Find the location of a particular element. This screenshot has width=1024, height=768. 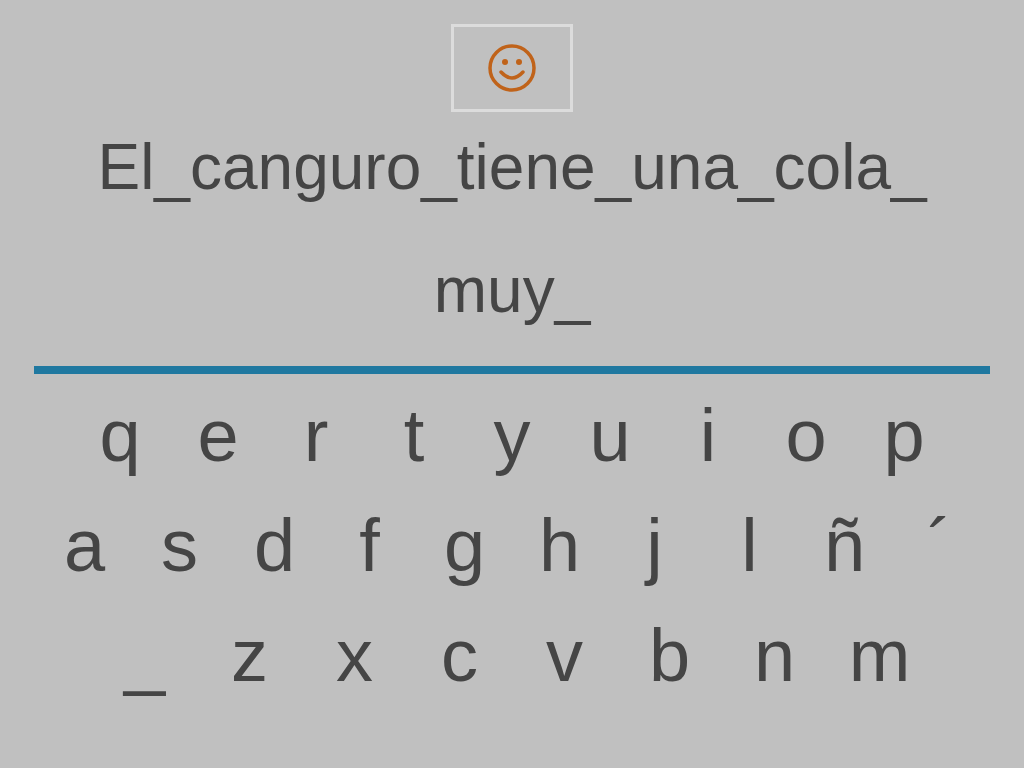

letter-key: c is located at coordinates (459, 656).